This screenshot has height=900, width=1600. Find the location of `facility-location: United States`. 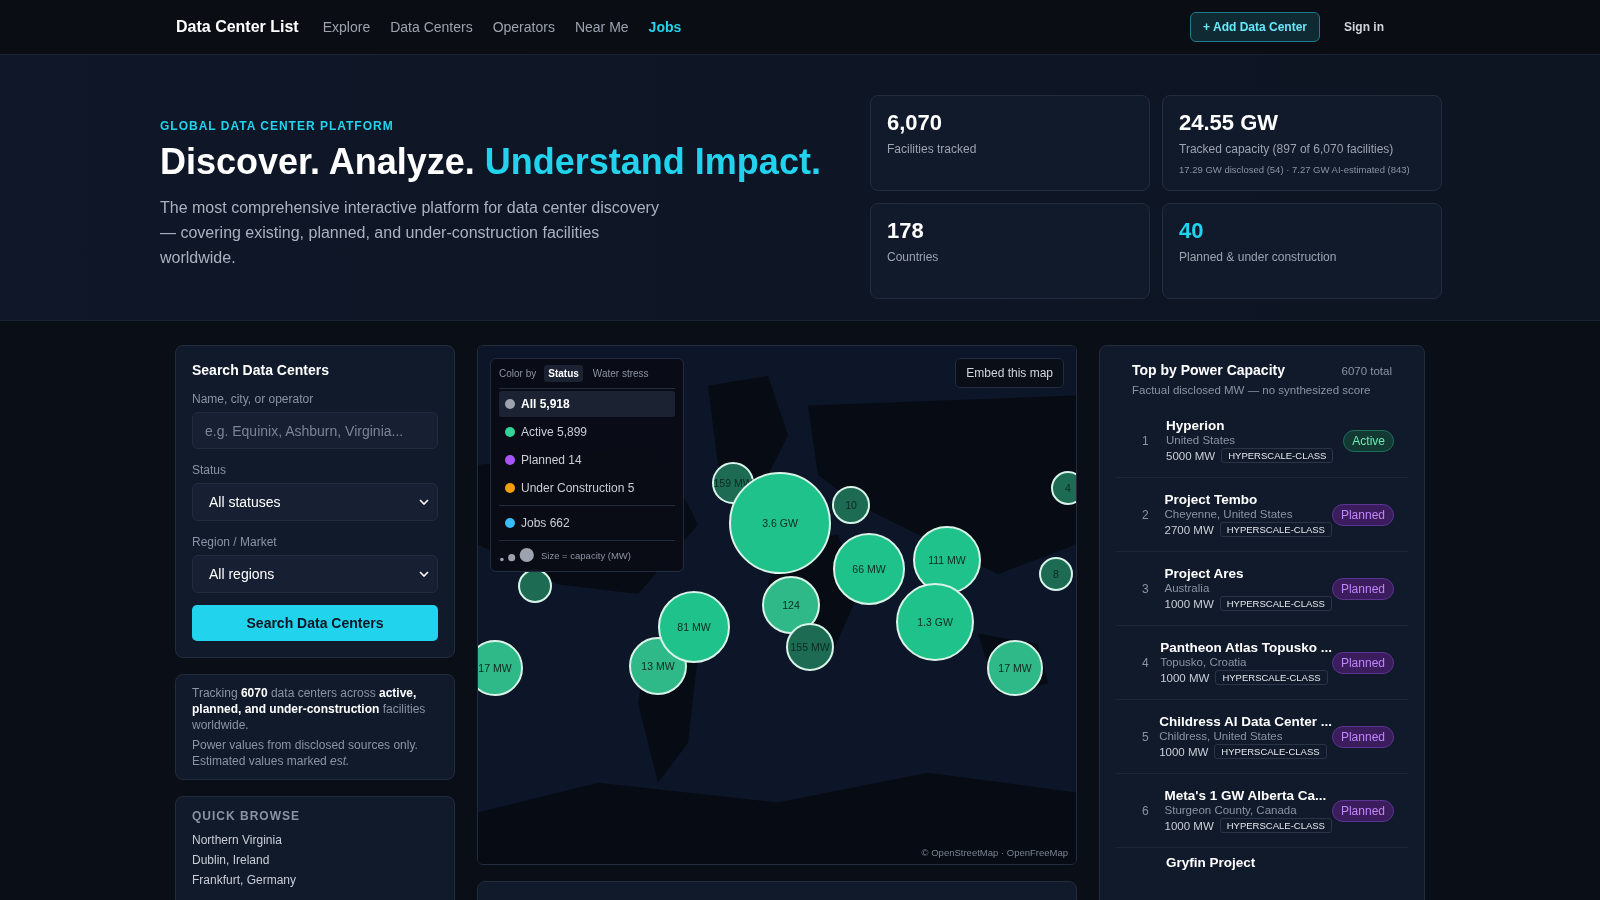

facility-location: United States is located at coordinates (1201, 440).